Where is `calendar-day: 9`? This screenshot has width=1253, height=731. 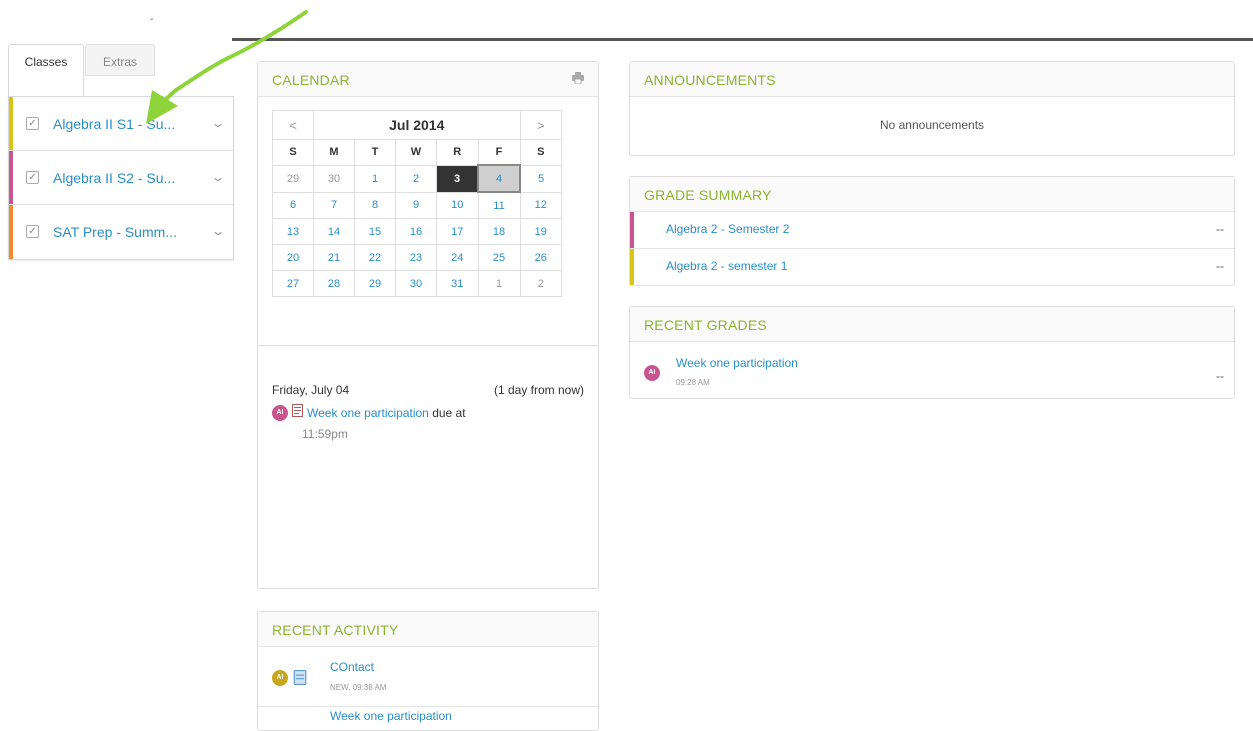 calendar-day: 9 is located at coordinates (416, 205).